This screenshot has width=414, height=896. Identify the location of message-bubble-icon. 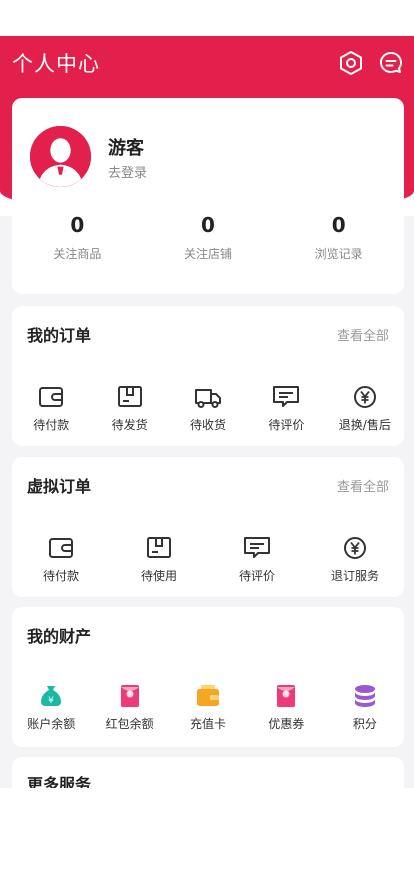
(391, 63).